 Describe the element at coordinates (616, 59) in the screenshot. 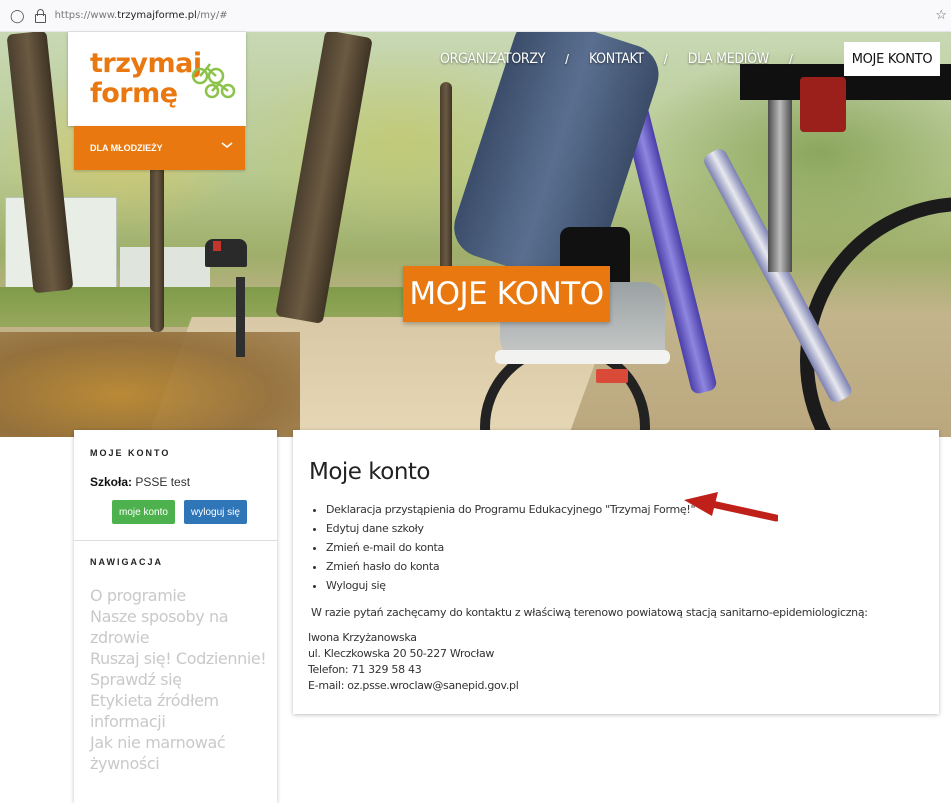

I see `nav-kontakt: KONTAKT` at that location.